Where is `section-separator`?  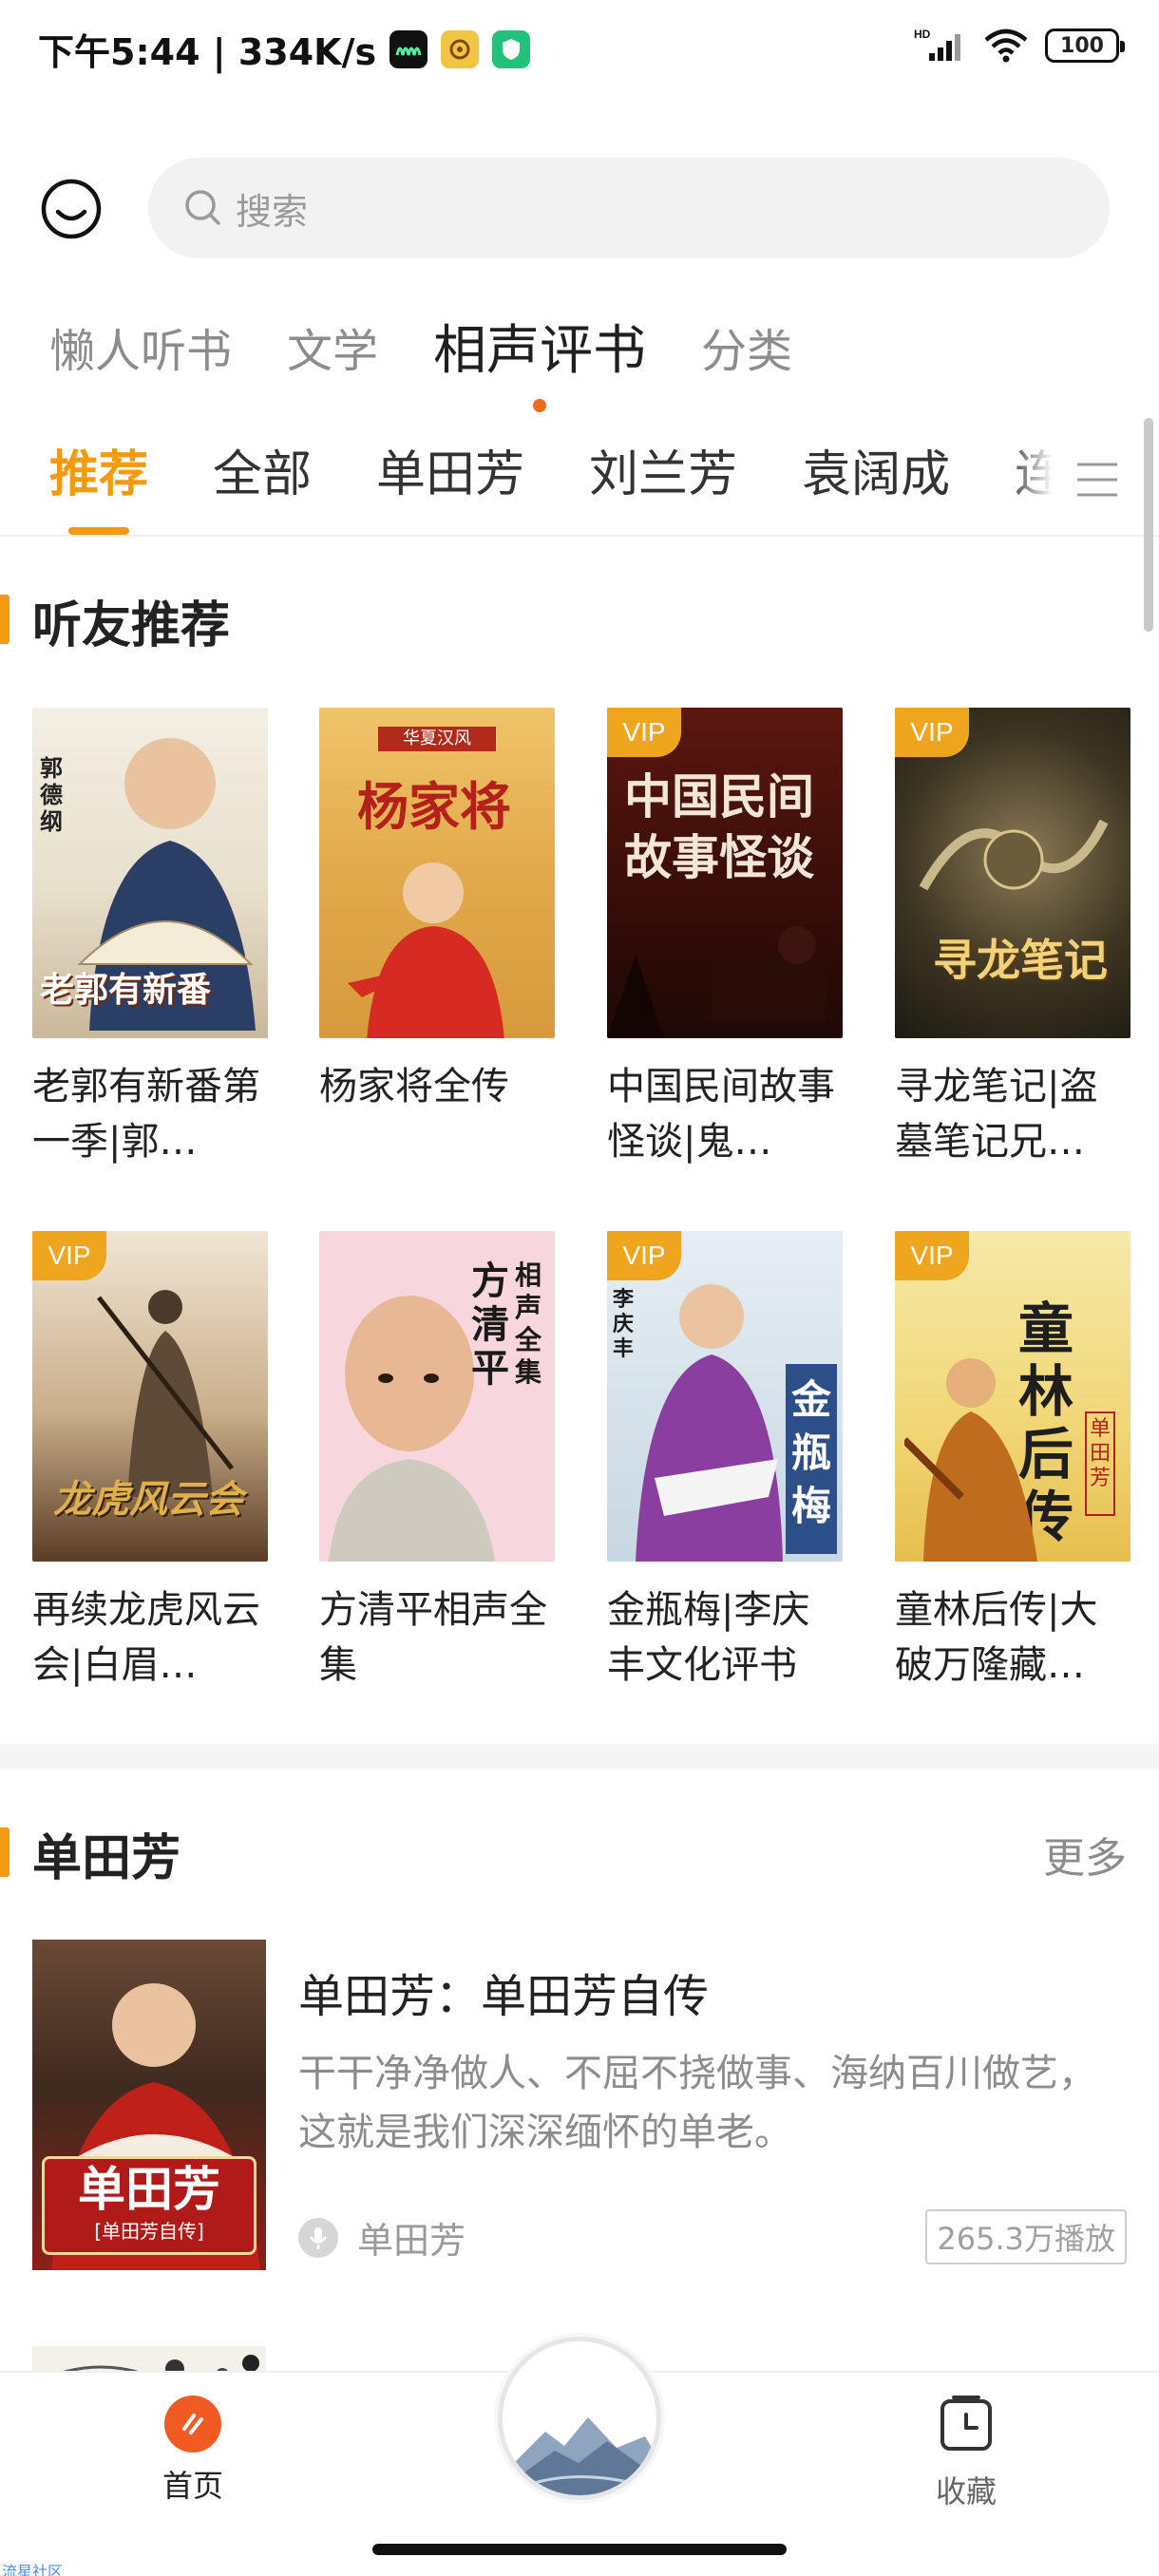
section-separator is located at coordinates (579, 1756).